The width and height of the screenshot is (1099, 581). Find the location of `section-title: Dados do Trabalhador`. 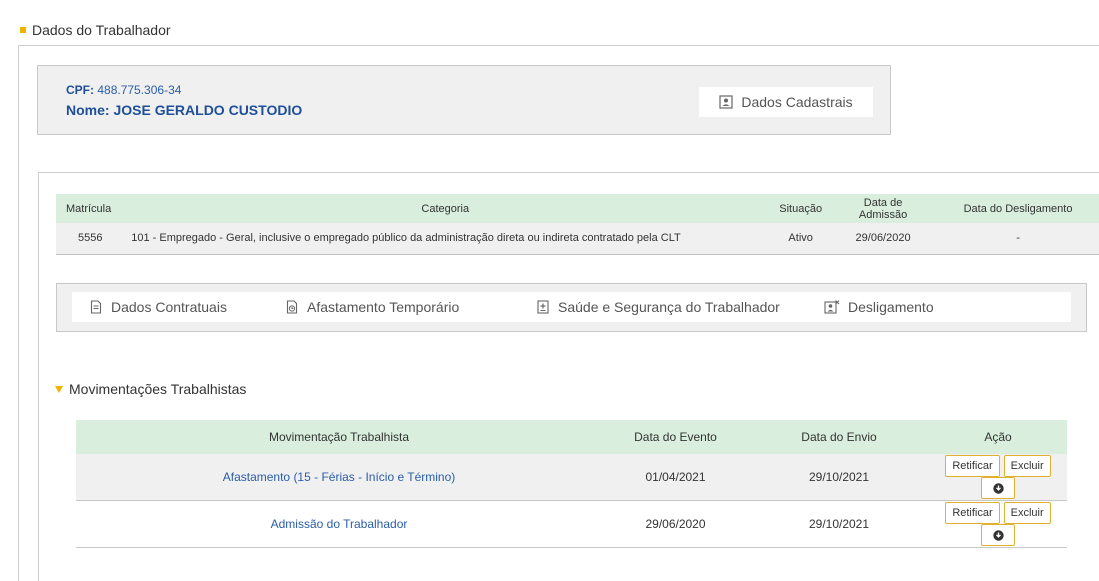

section-title: Dados do Trabalhador is located at coordinates (95, 30).